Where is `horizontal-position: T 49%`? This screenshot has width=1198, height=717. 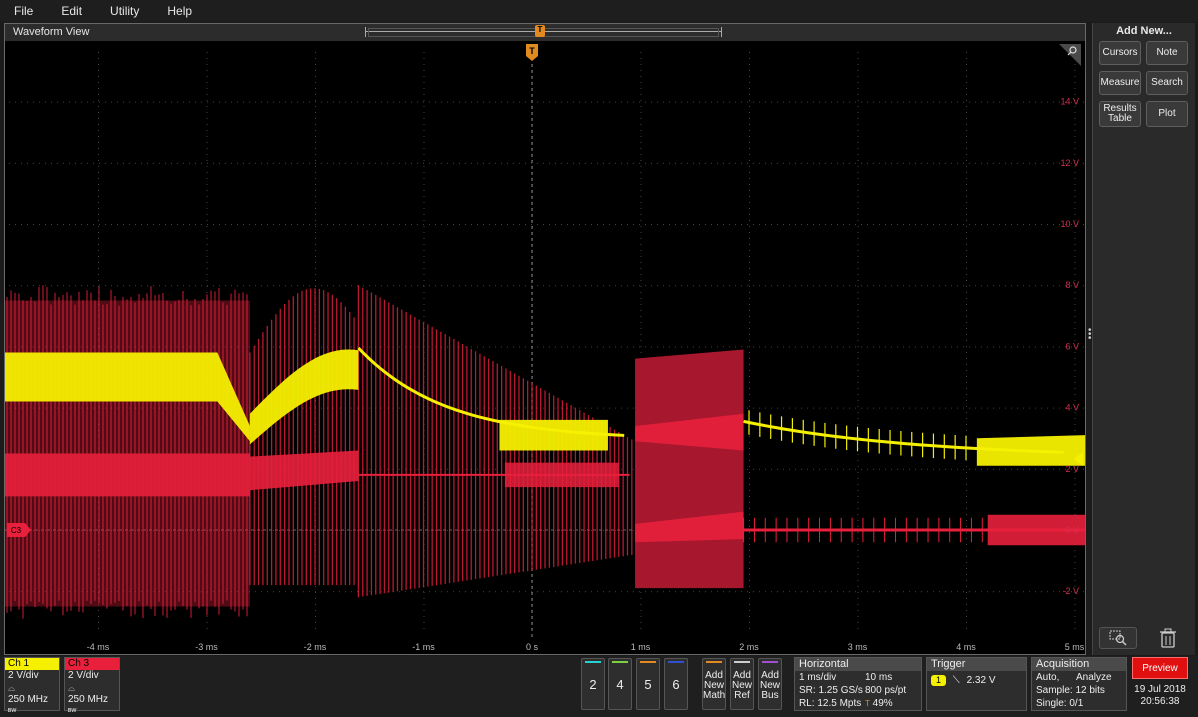 horizontal-position: T 49% is located at coordinates (879, 703).